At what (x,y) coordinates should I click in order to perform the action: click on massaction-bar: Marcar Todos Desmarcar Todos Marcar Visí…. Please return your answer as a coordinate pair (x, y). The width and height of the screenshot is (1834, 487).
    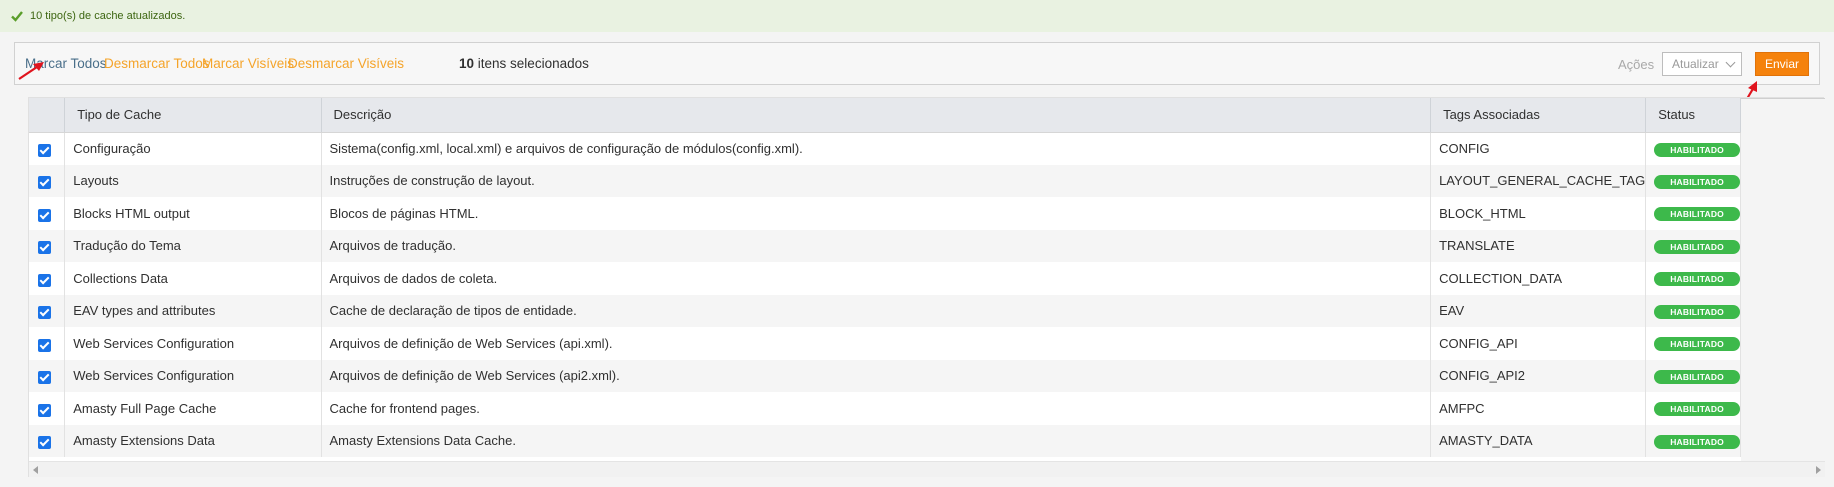
    Looking at the image, I should click on (917, 63).